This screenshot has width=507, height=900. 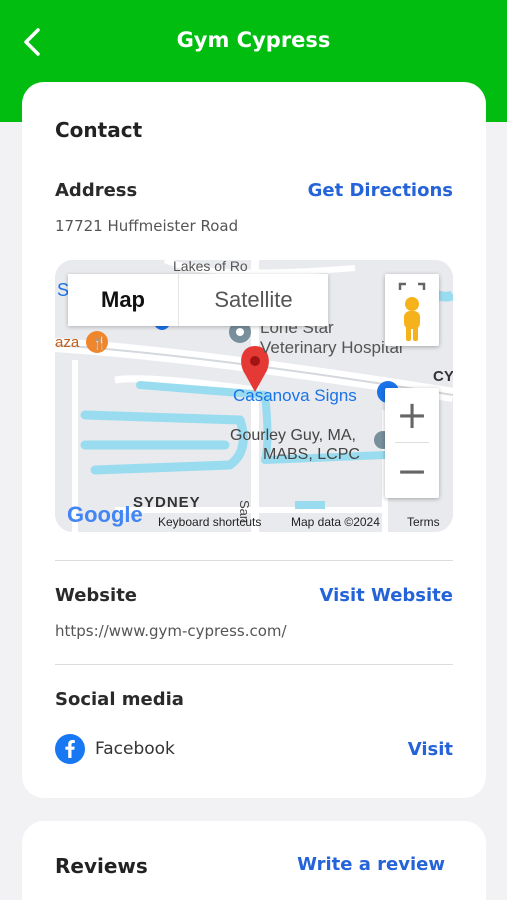 I want to click on facebook-visit-link: Visit, so click(x=430, y=749).